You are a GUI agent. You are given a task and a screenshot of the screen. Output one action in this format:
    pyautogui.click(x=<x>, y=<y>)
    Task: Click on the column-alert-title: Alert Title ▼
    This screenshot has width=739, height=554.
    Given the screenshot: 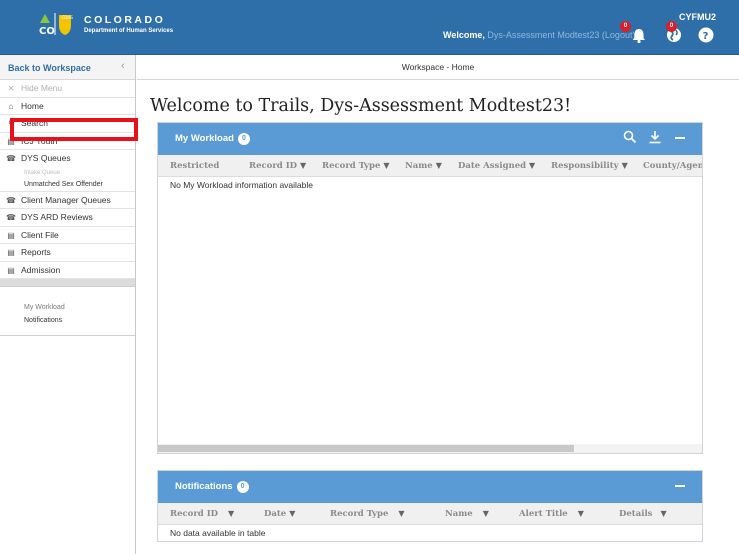 What is the action you would take?
    pyautogui.click(x=551, y=514)
    